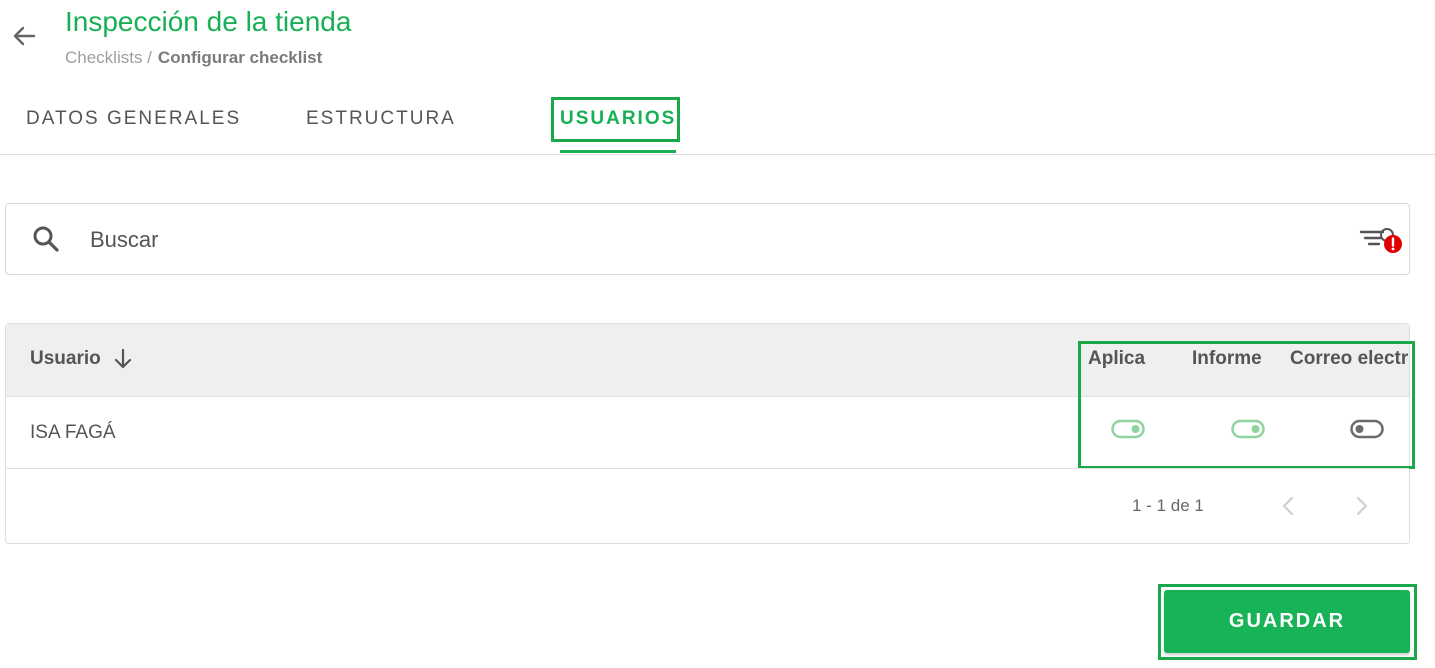  What do you see at coordinates (1381, 240) in the screenshot?
I see `filter-icon` at bounding box center [1381, 240].